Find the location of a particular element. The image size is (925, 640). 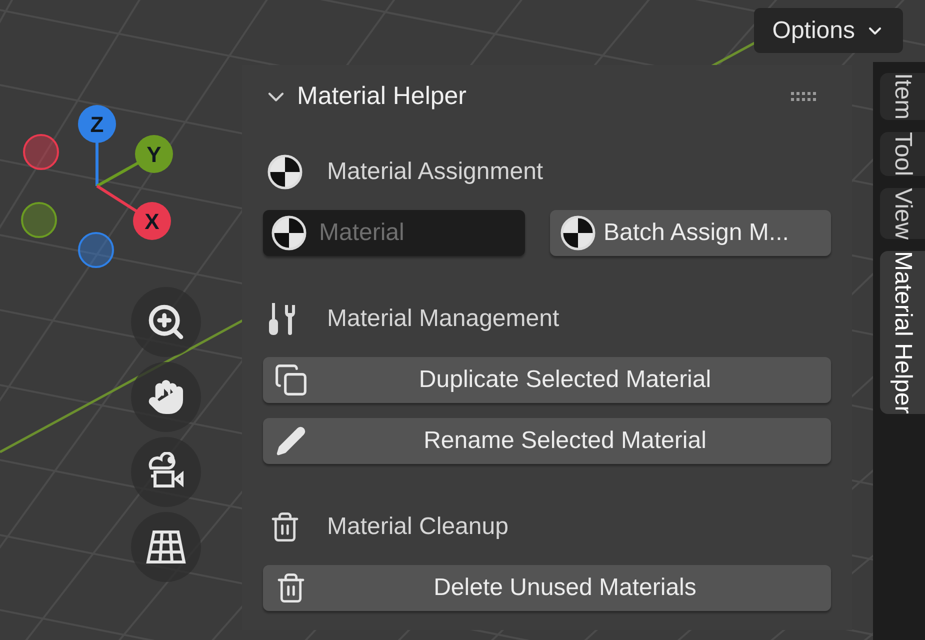

sidebar-tab: Tool is located at coordinates (902, 154).